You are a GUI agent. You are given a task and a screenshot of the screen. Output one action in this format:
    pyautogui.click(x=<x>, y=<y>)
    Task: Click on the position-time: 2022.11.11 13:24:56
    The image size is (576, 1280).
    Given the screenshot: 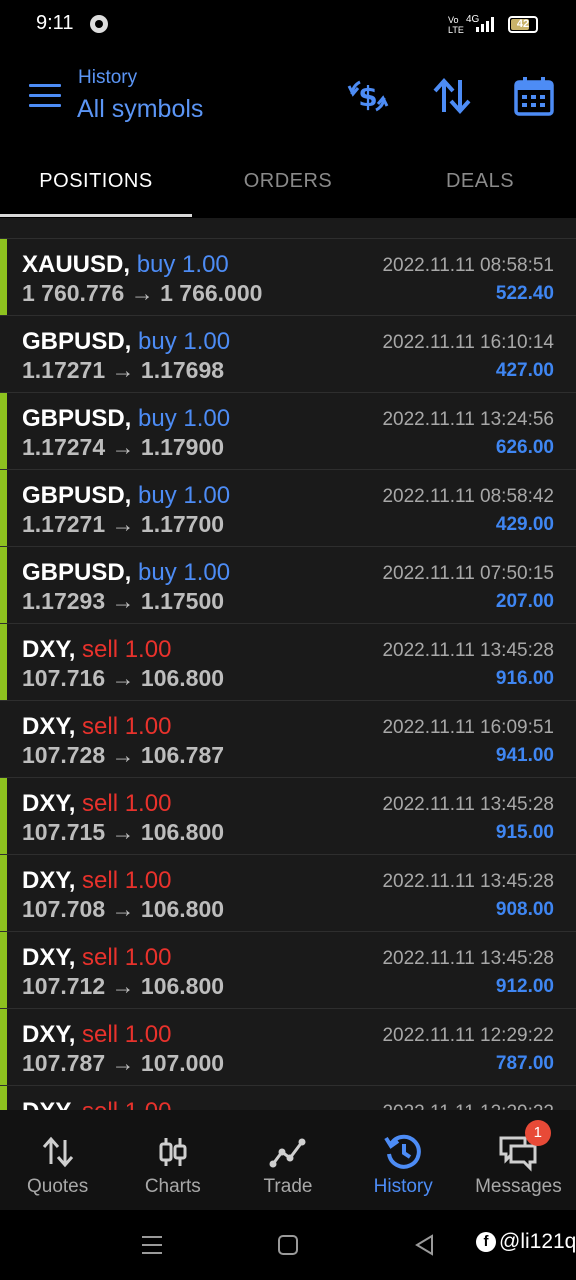 What is the action you would take?
    pyautogui.click(x=468, y=419)
    